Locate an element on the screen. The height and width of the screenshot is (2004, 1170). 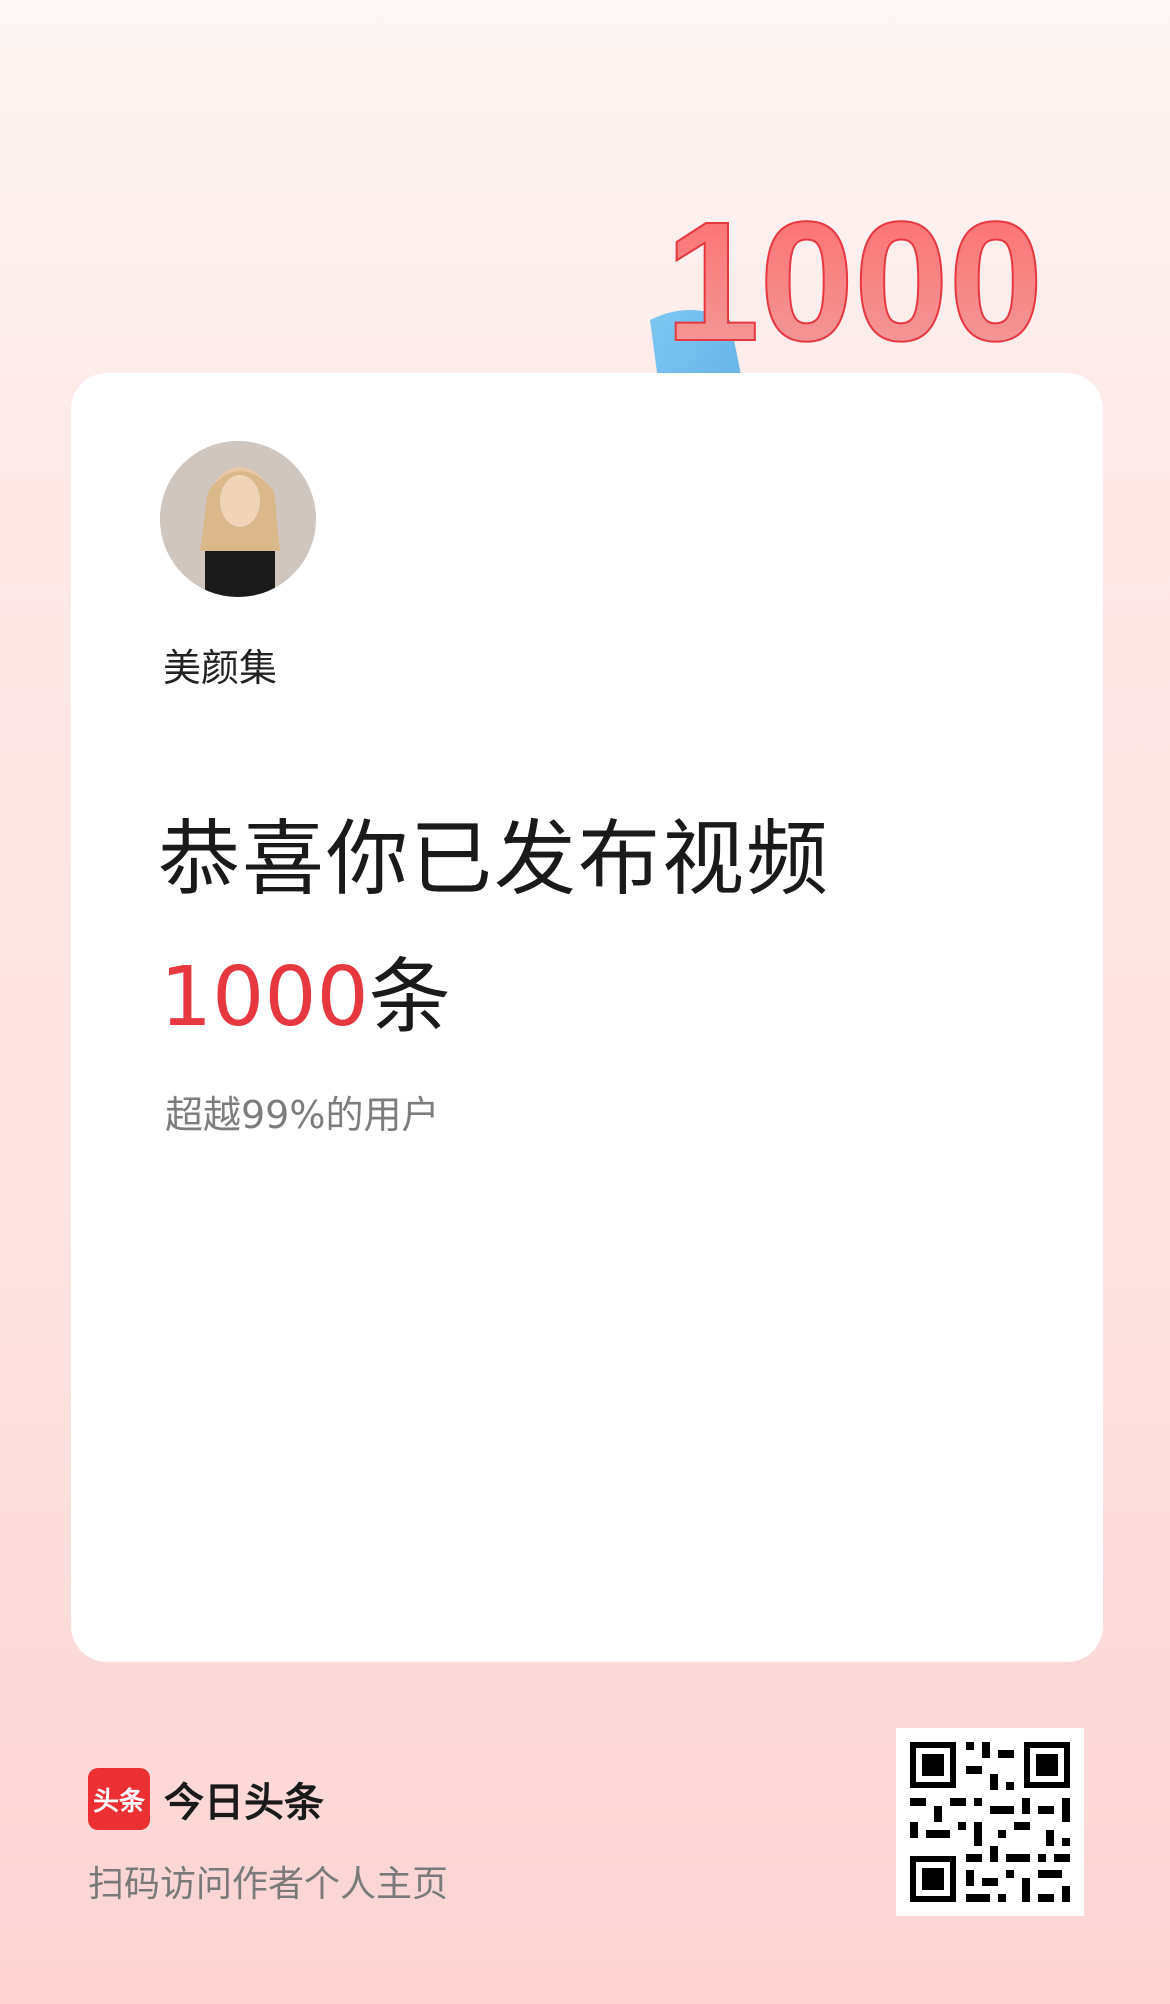
count-unit: 条 is located at coordinates (409, 997).